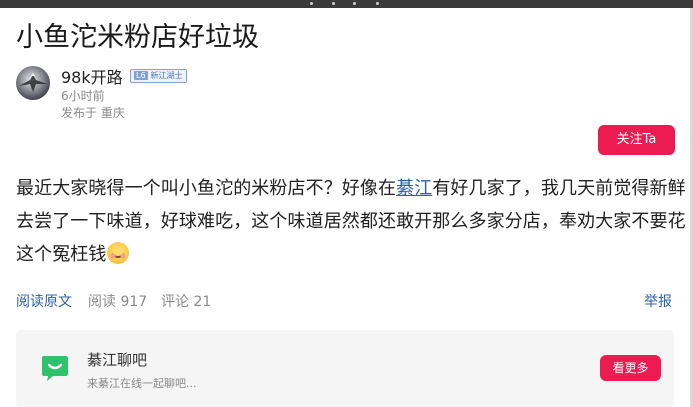  Describe the element at coordinates (83, 96) in the screenshot. I see `post-time: 6小时前` at that location.